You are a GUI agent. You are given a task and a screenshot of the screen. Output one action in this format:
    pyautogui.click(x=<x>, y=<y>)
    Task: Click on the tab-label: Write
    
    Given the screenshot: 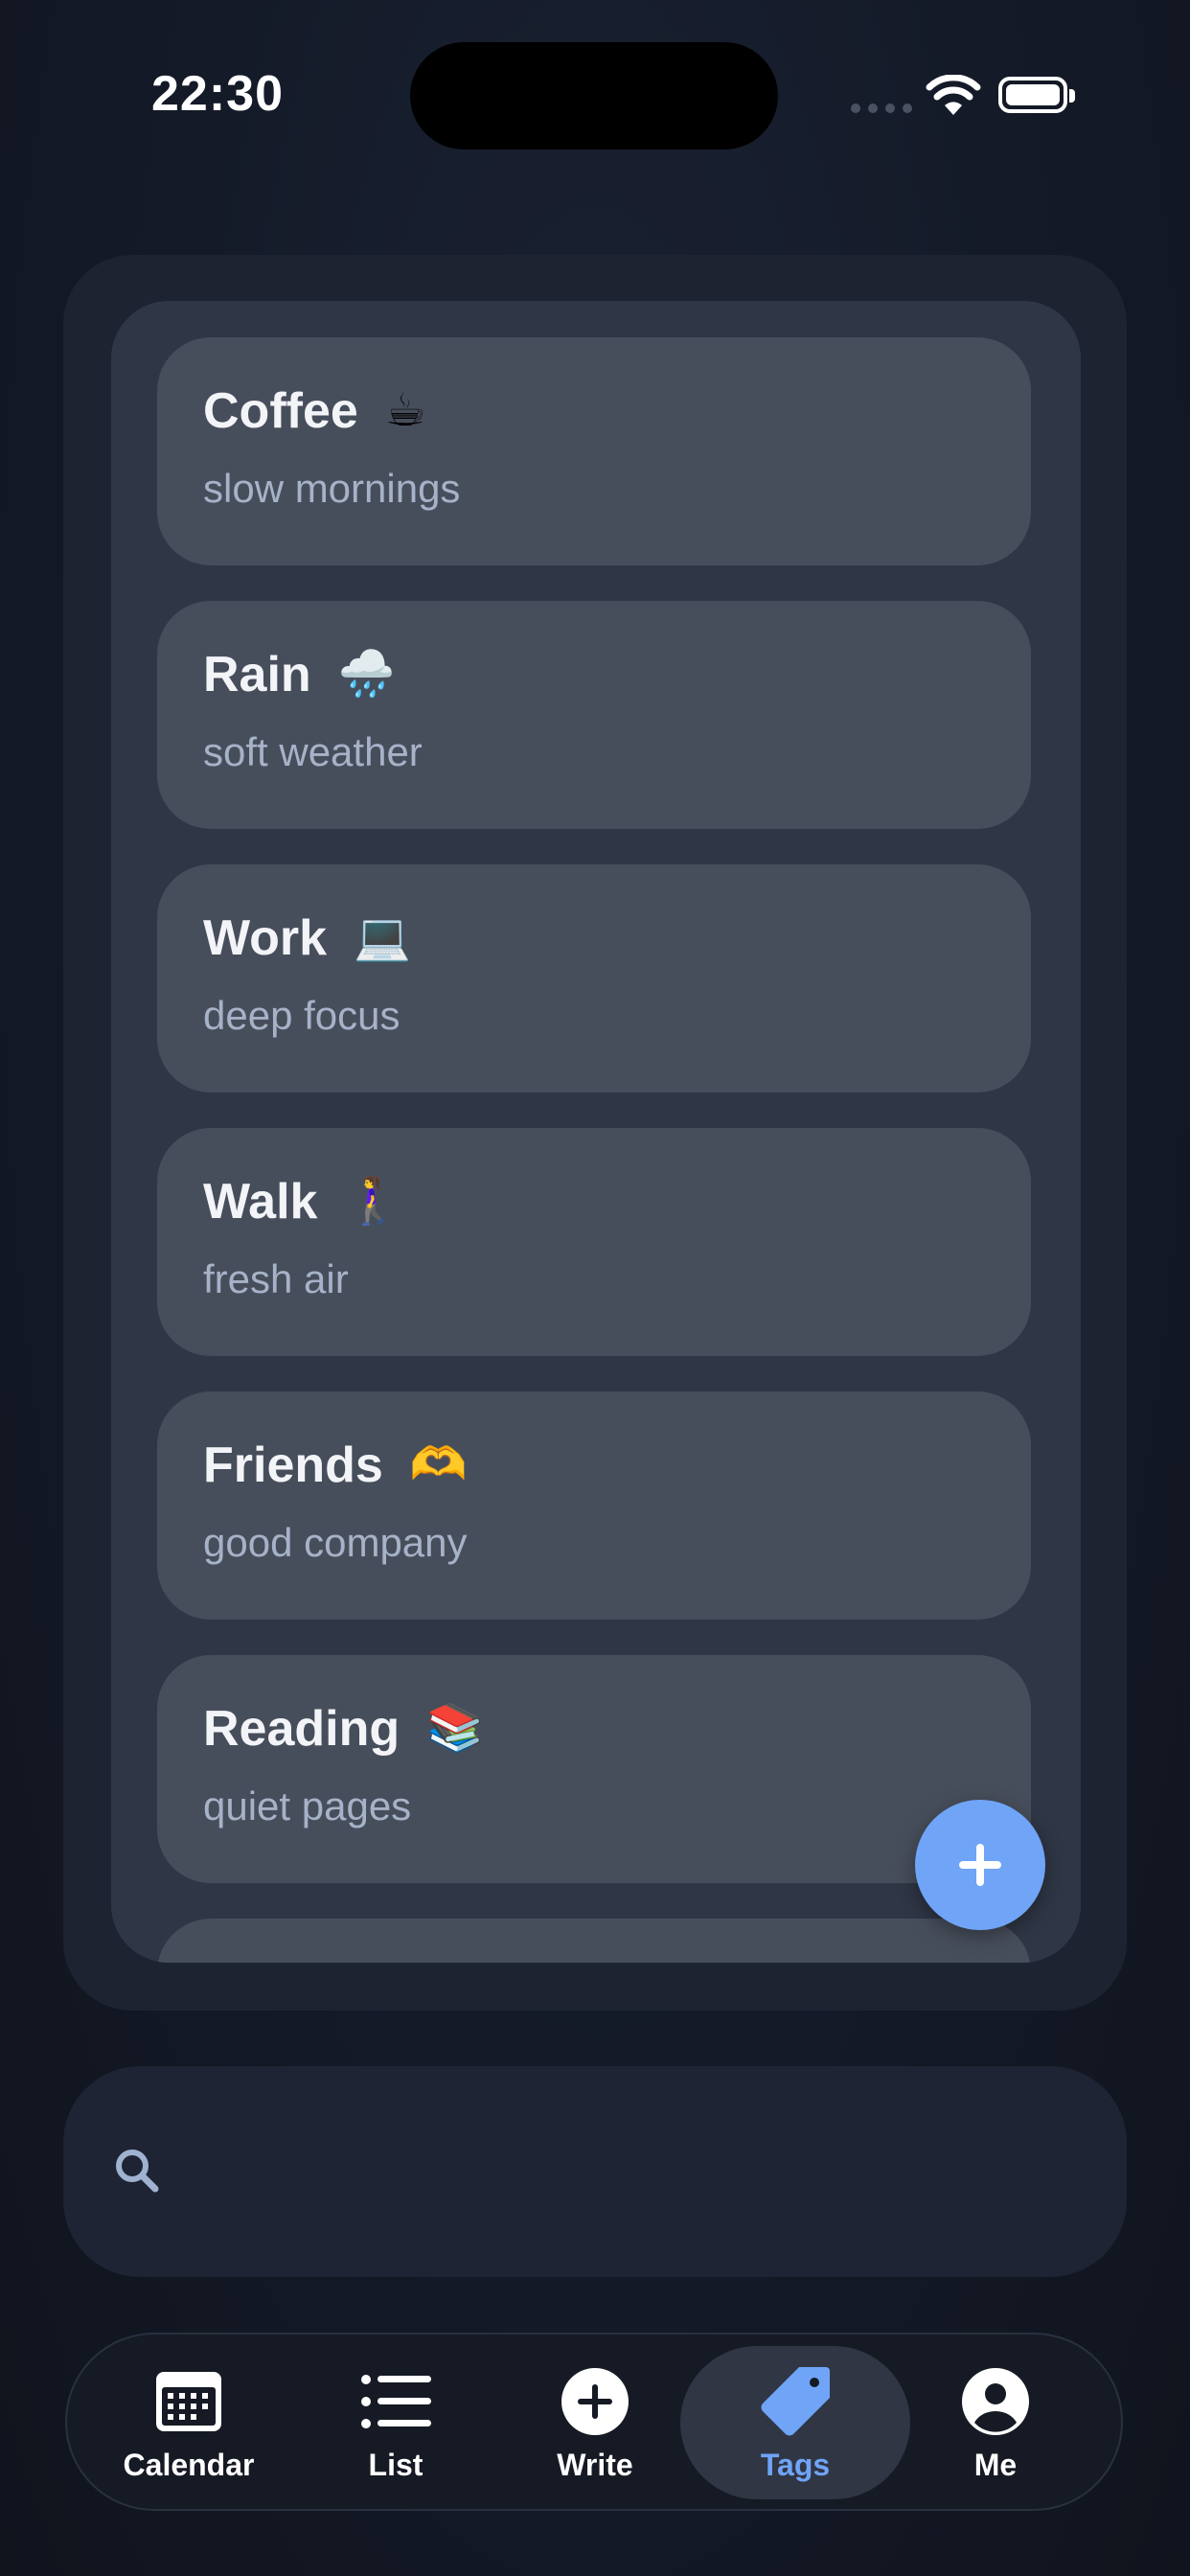 What is the action you would take?
    pyautogui.click(x=595, y=2465)
    